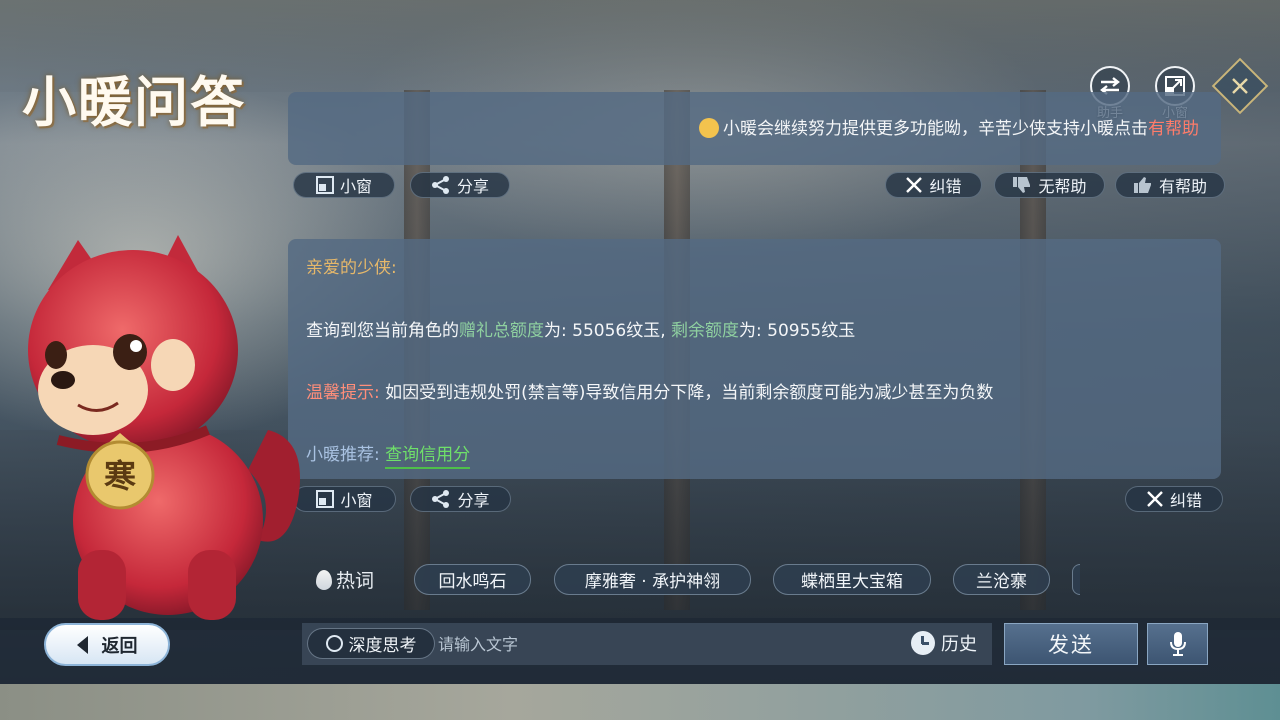 The image size is (1280, 720). What do you see at coordinates (119, 646) in the screenshot?
I see `back-label: 返回` at bounding box center [119, 646].